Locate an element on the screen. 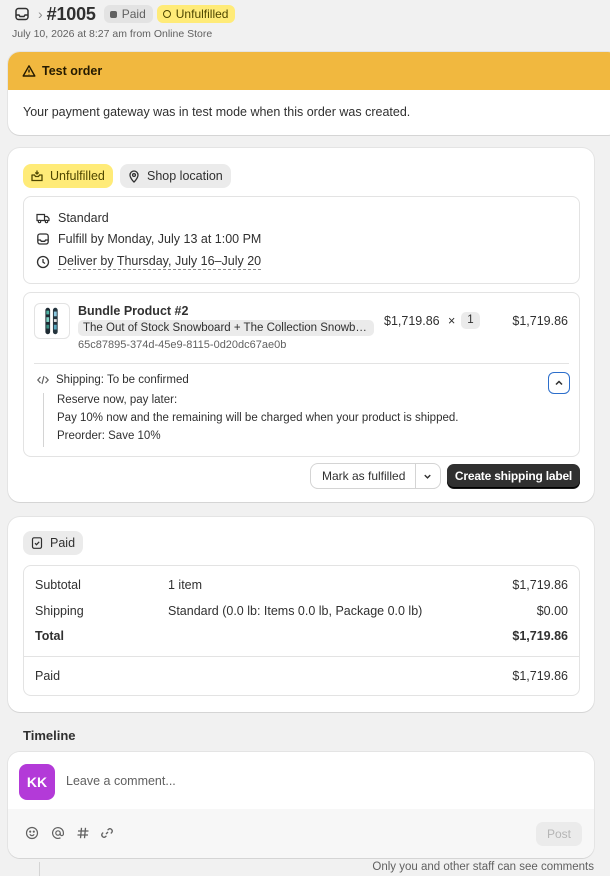 The width and height of the screenshot is (610, 876). collapse-button is located at coordinates (559, 383).